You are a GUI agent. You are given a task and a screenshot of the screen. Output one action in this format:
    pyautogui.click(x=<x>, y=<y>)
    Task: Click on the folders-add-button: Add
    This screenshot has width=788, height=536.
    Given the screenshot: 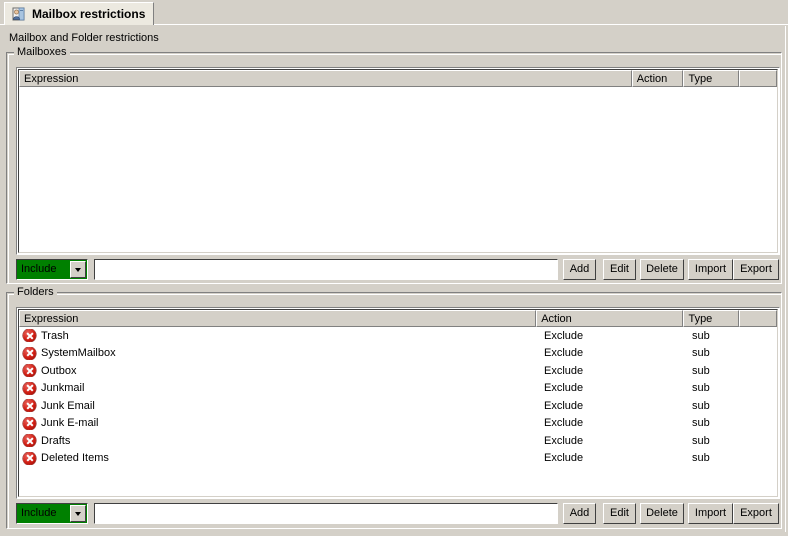 What is the action you would take?
    pyautogui.click(x=579, y=513)
    